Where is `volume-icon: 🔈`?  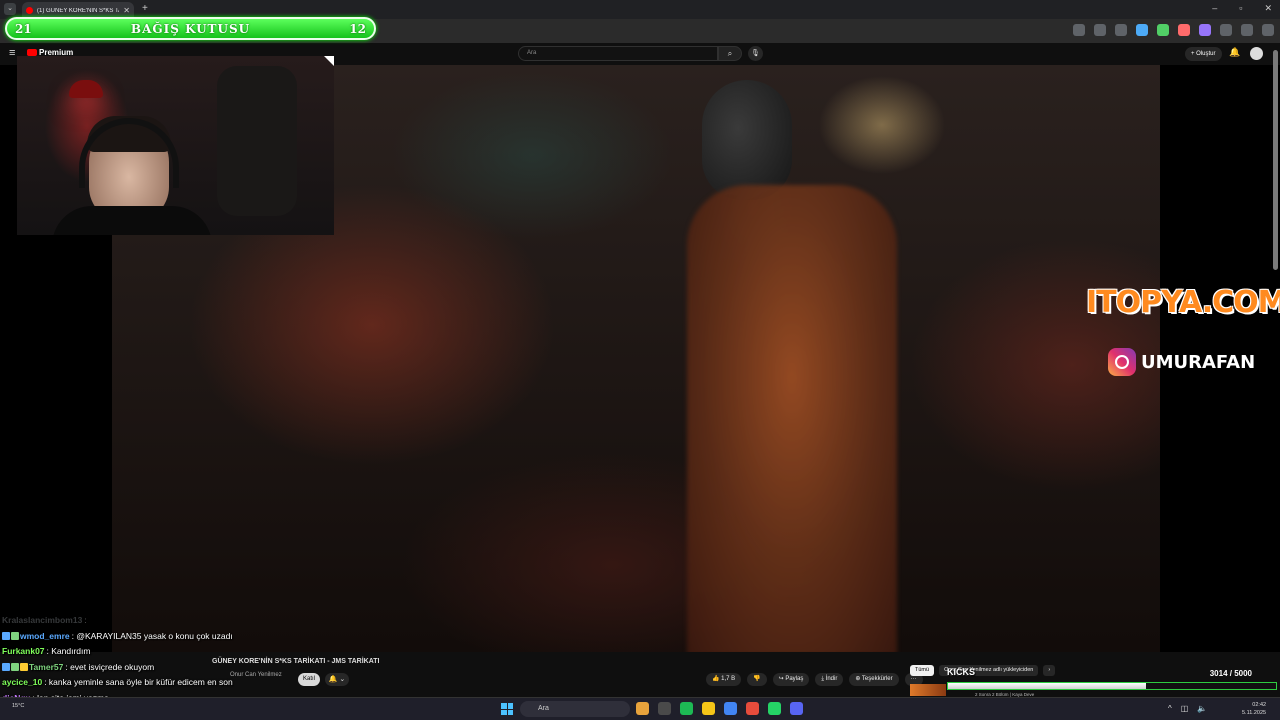
volume-icon: 🔈 is located at coordinates (1202, 708).